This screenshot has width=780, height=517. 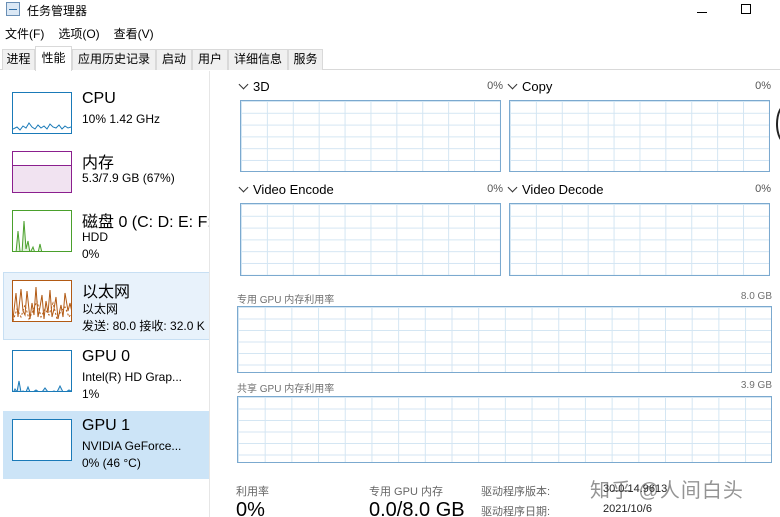 I want to click on sidebar-item-subtitle: 10% 1.42 GHz, so click(x=121, y=119).